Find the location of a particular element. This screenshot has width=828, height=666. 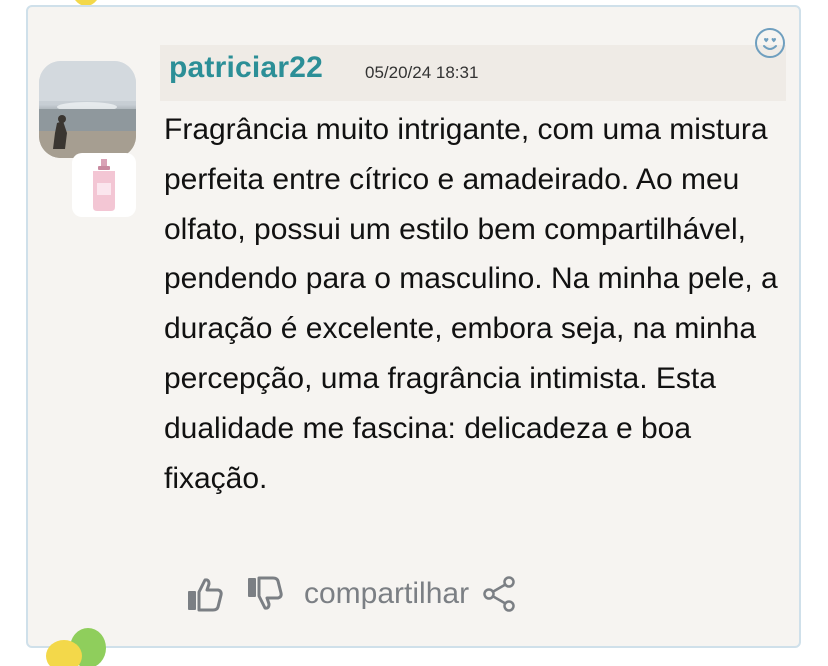

perfume-thumbnail is located at coordinates (104, 185).